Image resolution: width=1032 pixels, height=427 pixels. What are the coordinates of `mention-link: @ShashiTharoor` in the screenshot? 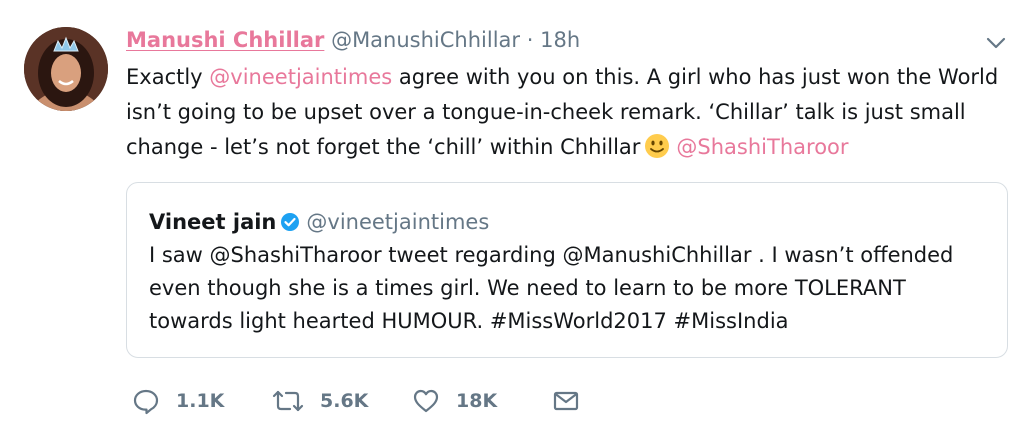 It's located at (762, 147).